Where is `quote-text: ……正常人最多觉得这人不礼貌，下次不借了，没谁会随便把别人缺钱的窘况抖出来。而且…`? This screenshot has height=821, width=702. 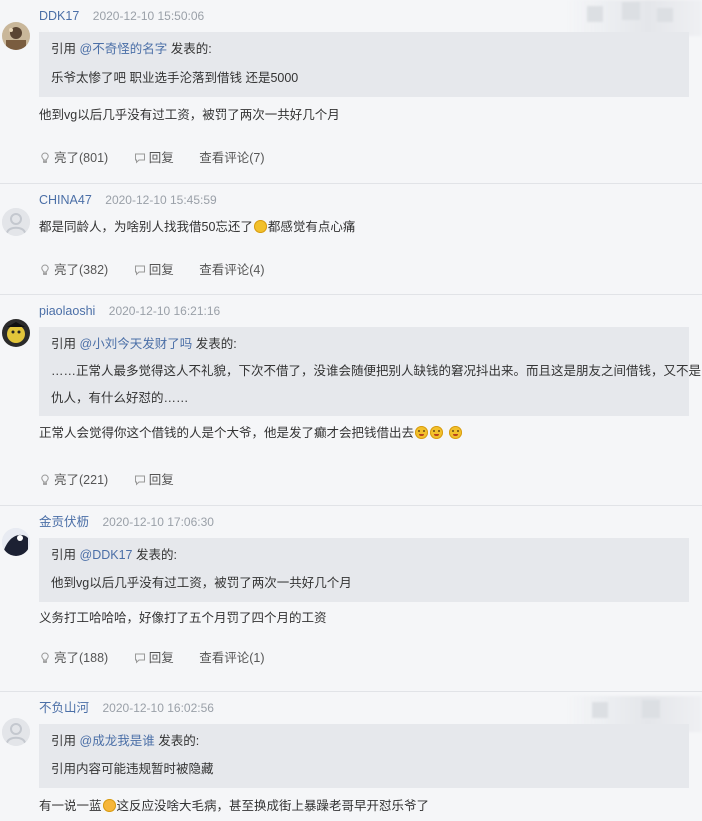
quote-text: ……正常人最多觉得这人不礼貌，下次不借了，没谁会随便把别人缺钱的窘况抖出来。而且… is located at coordinates (376, 385).